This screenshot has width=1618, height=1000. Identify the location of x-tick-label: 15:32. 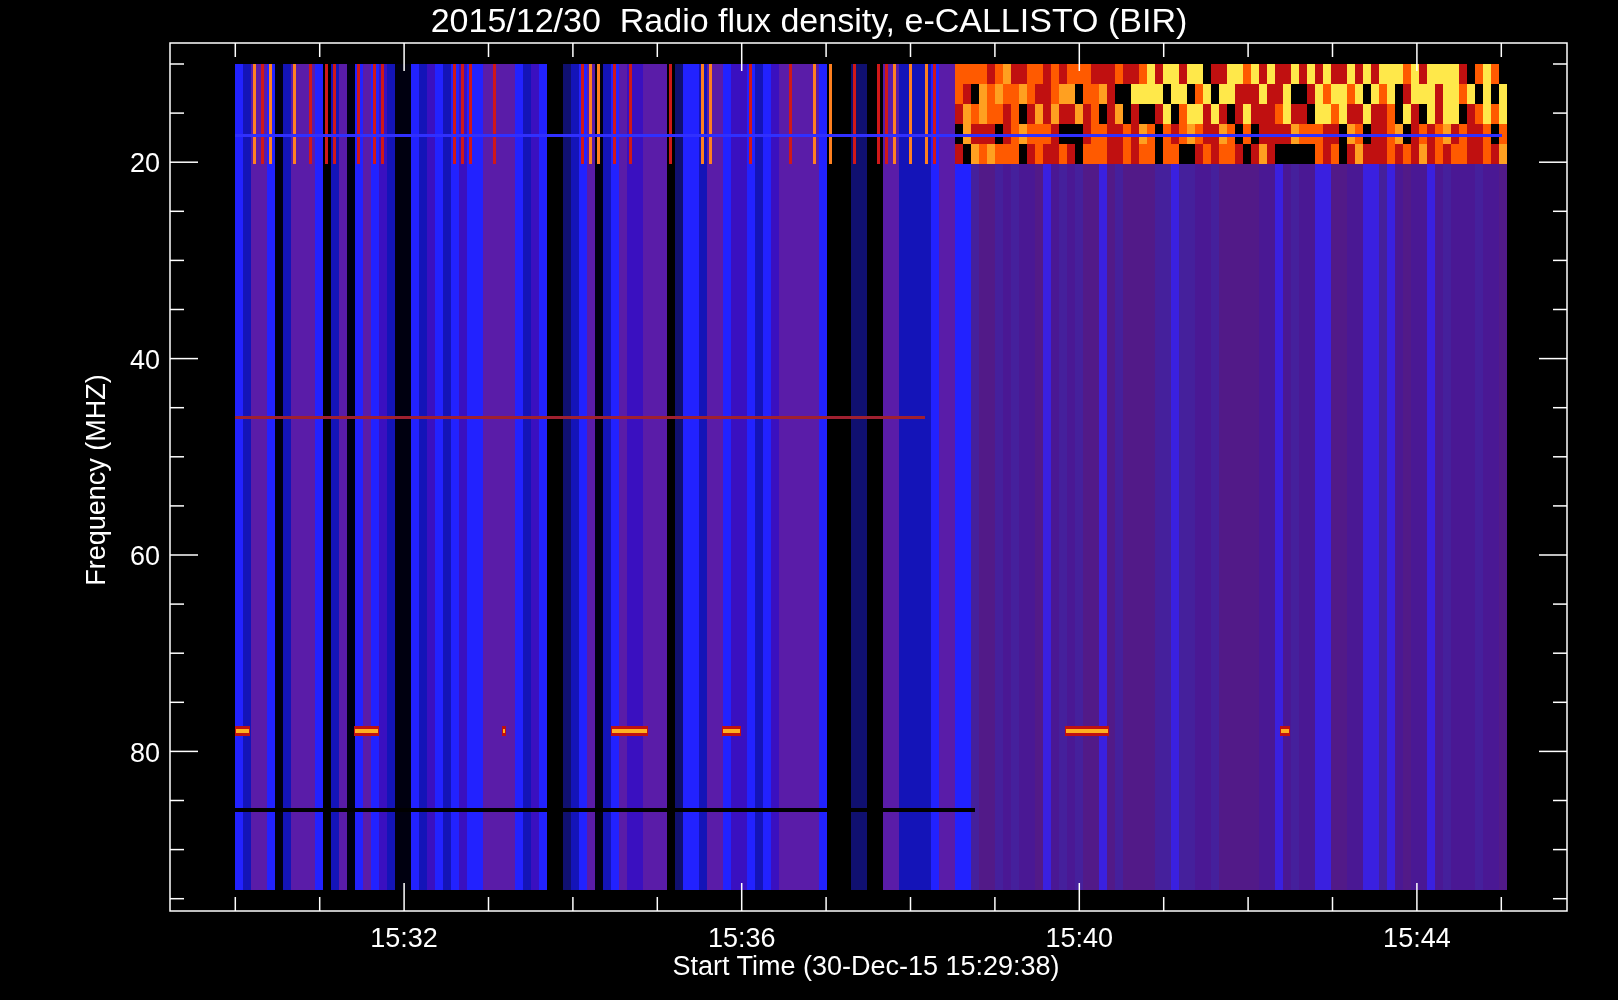
(404, 938).